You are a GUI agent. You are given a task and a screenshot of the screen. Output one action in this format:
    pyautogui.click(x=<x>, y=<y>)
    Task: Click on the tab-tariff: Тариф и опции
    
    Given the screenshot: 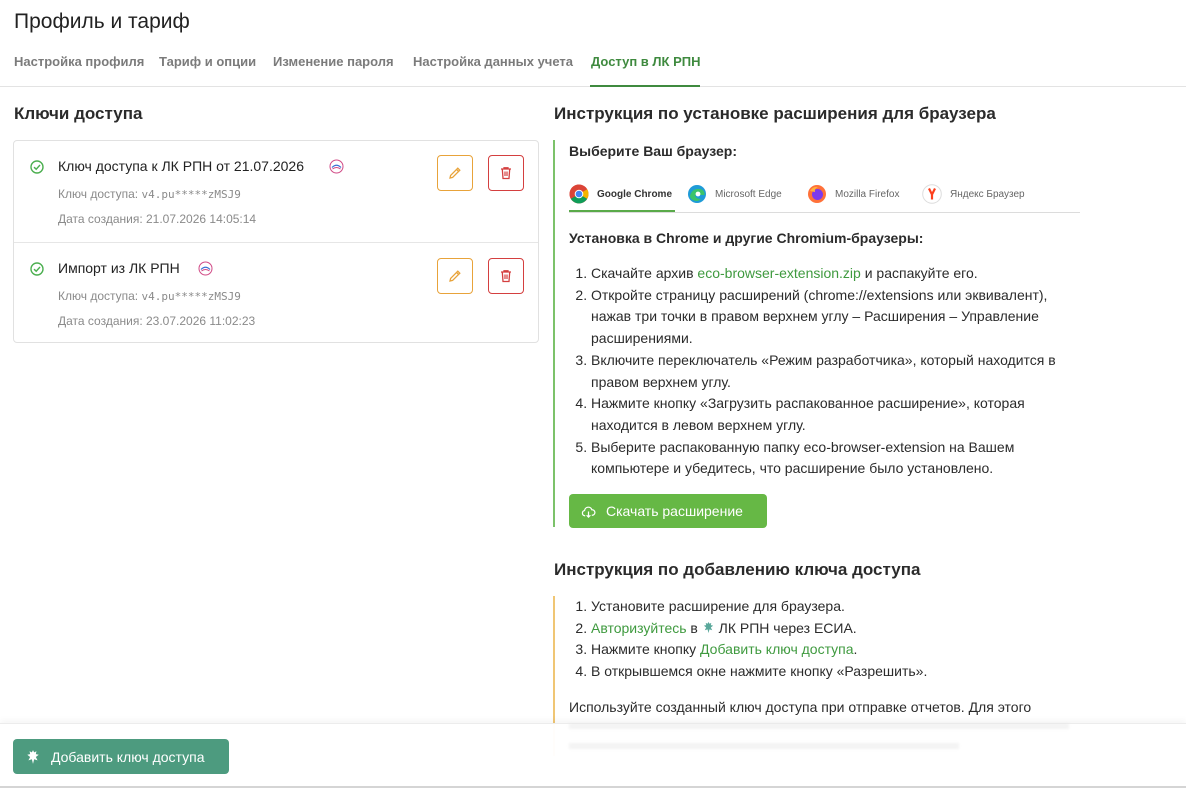 What is the action you would take?
    pyautogui.click(x=207, y=61)
    